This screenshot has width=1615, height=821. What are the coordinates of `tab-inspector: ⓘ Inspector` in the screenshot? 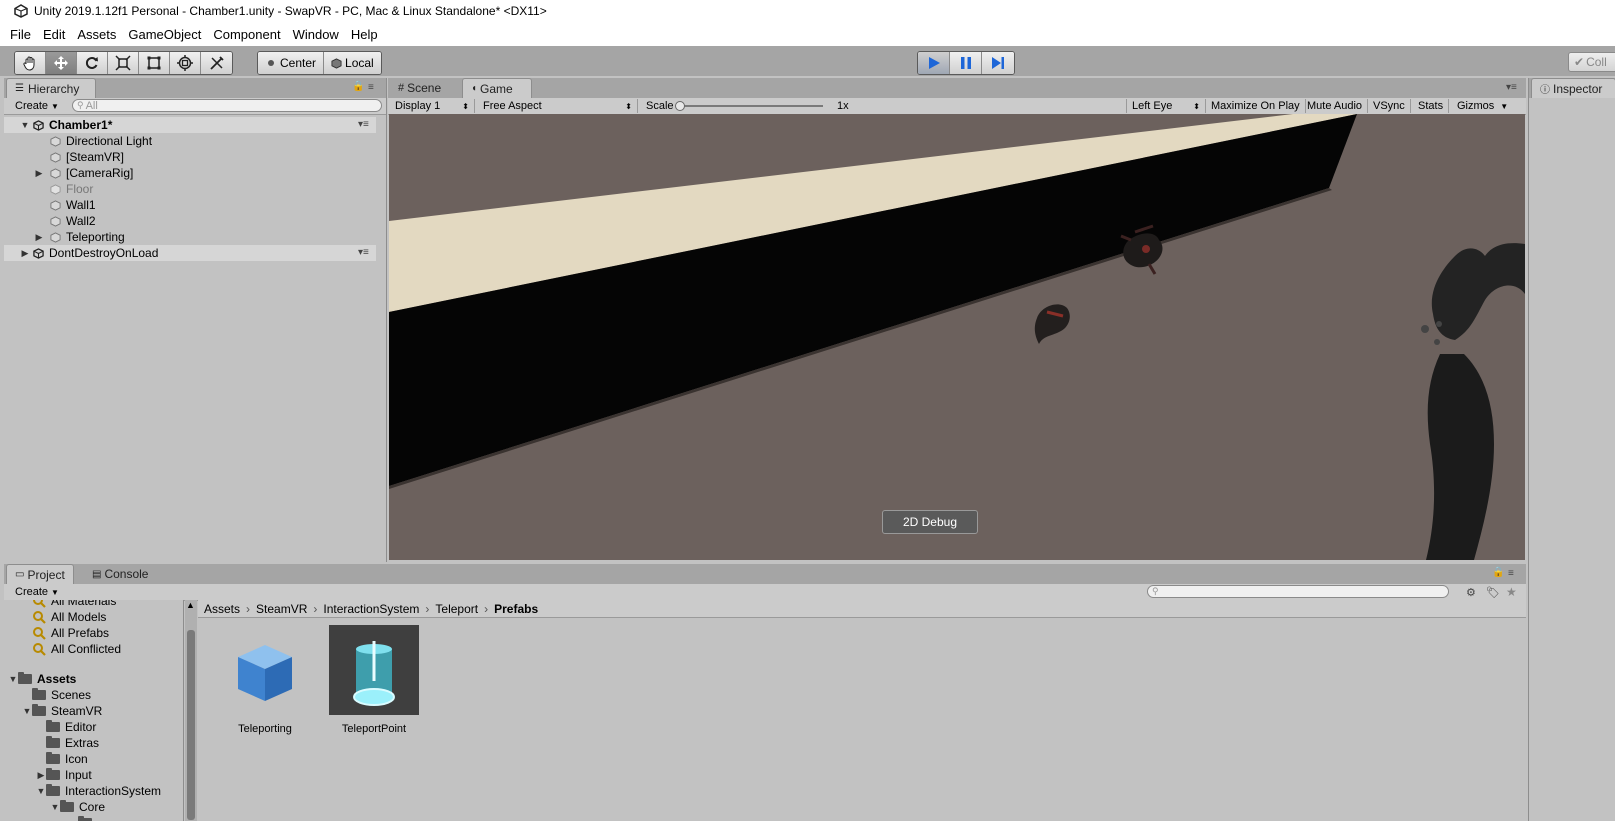 It's located at (1573, 88).